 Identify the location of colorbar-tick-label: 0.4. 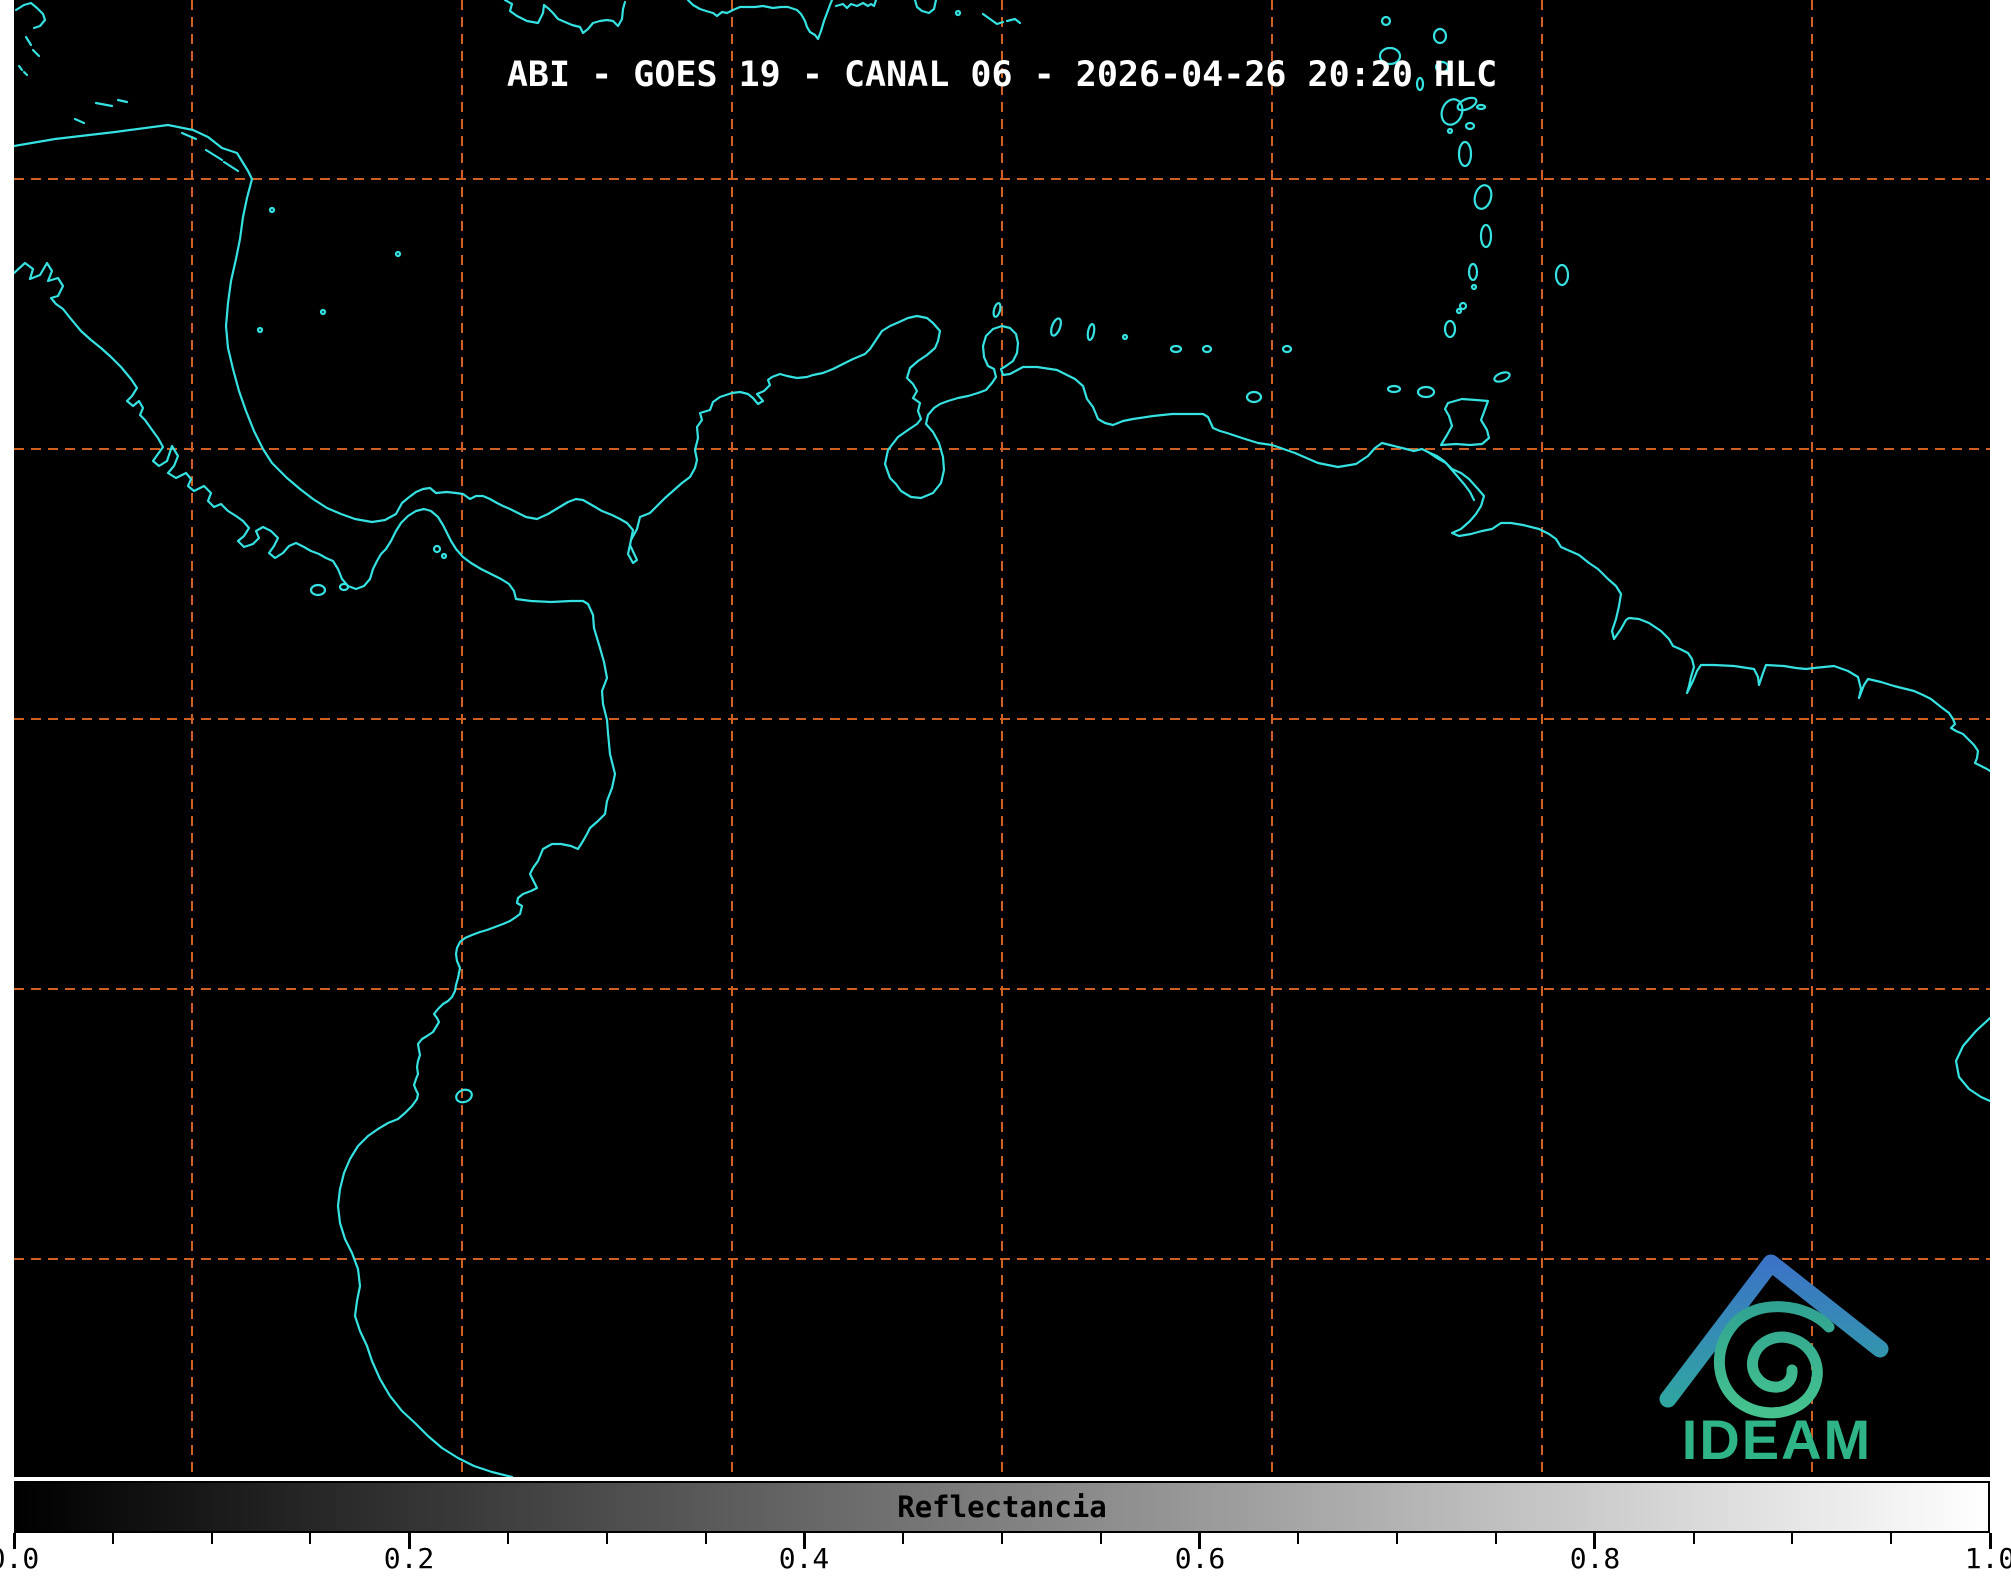
(804, 1558).